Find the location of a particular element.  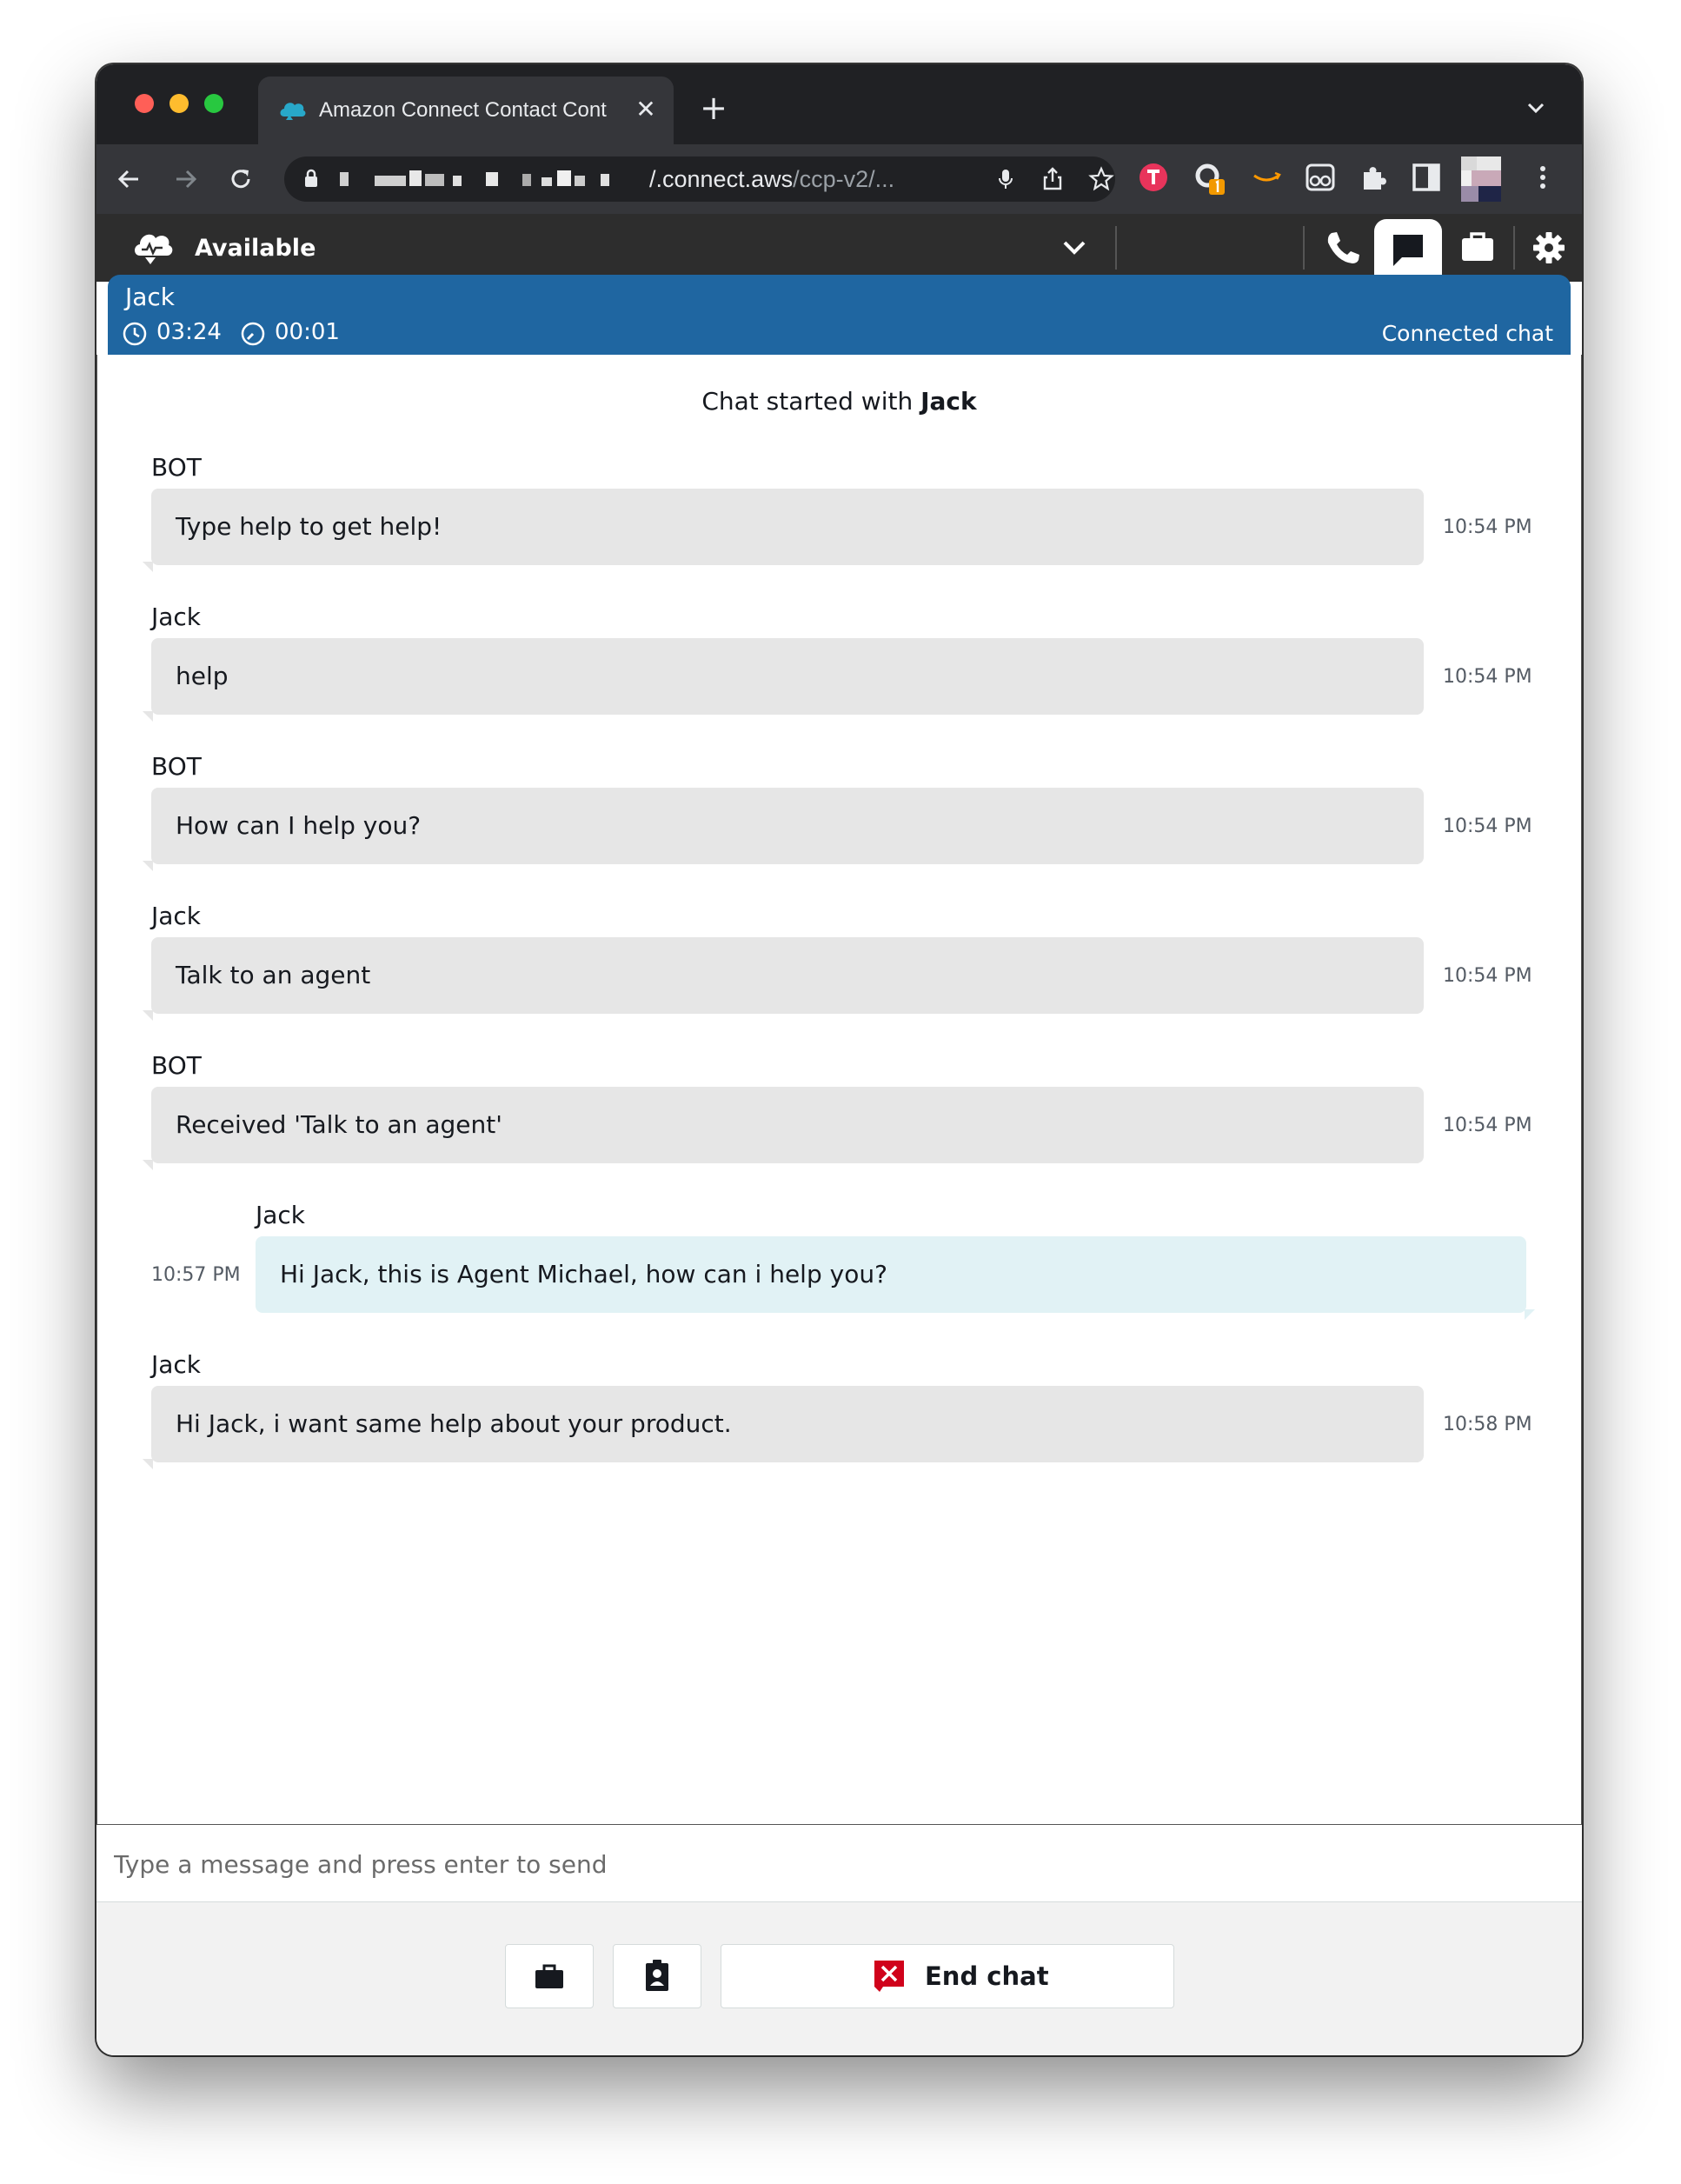

message-input is located at coordinates (840, 1864).